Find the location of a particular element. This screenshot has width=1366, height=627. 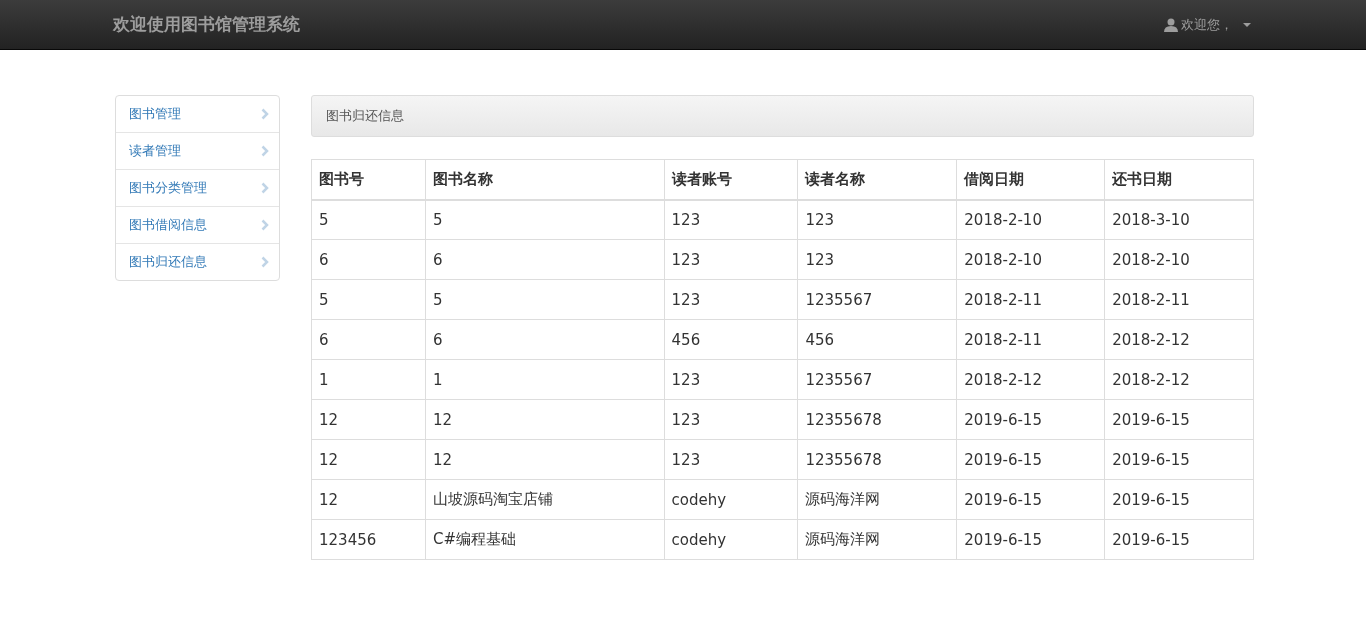

sidebar-item: 图书管理 is located at coordinates (197, 114).